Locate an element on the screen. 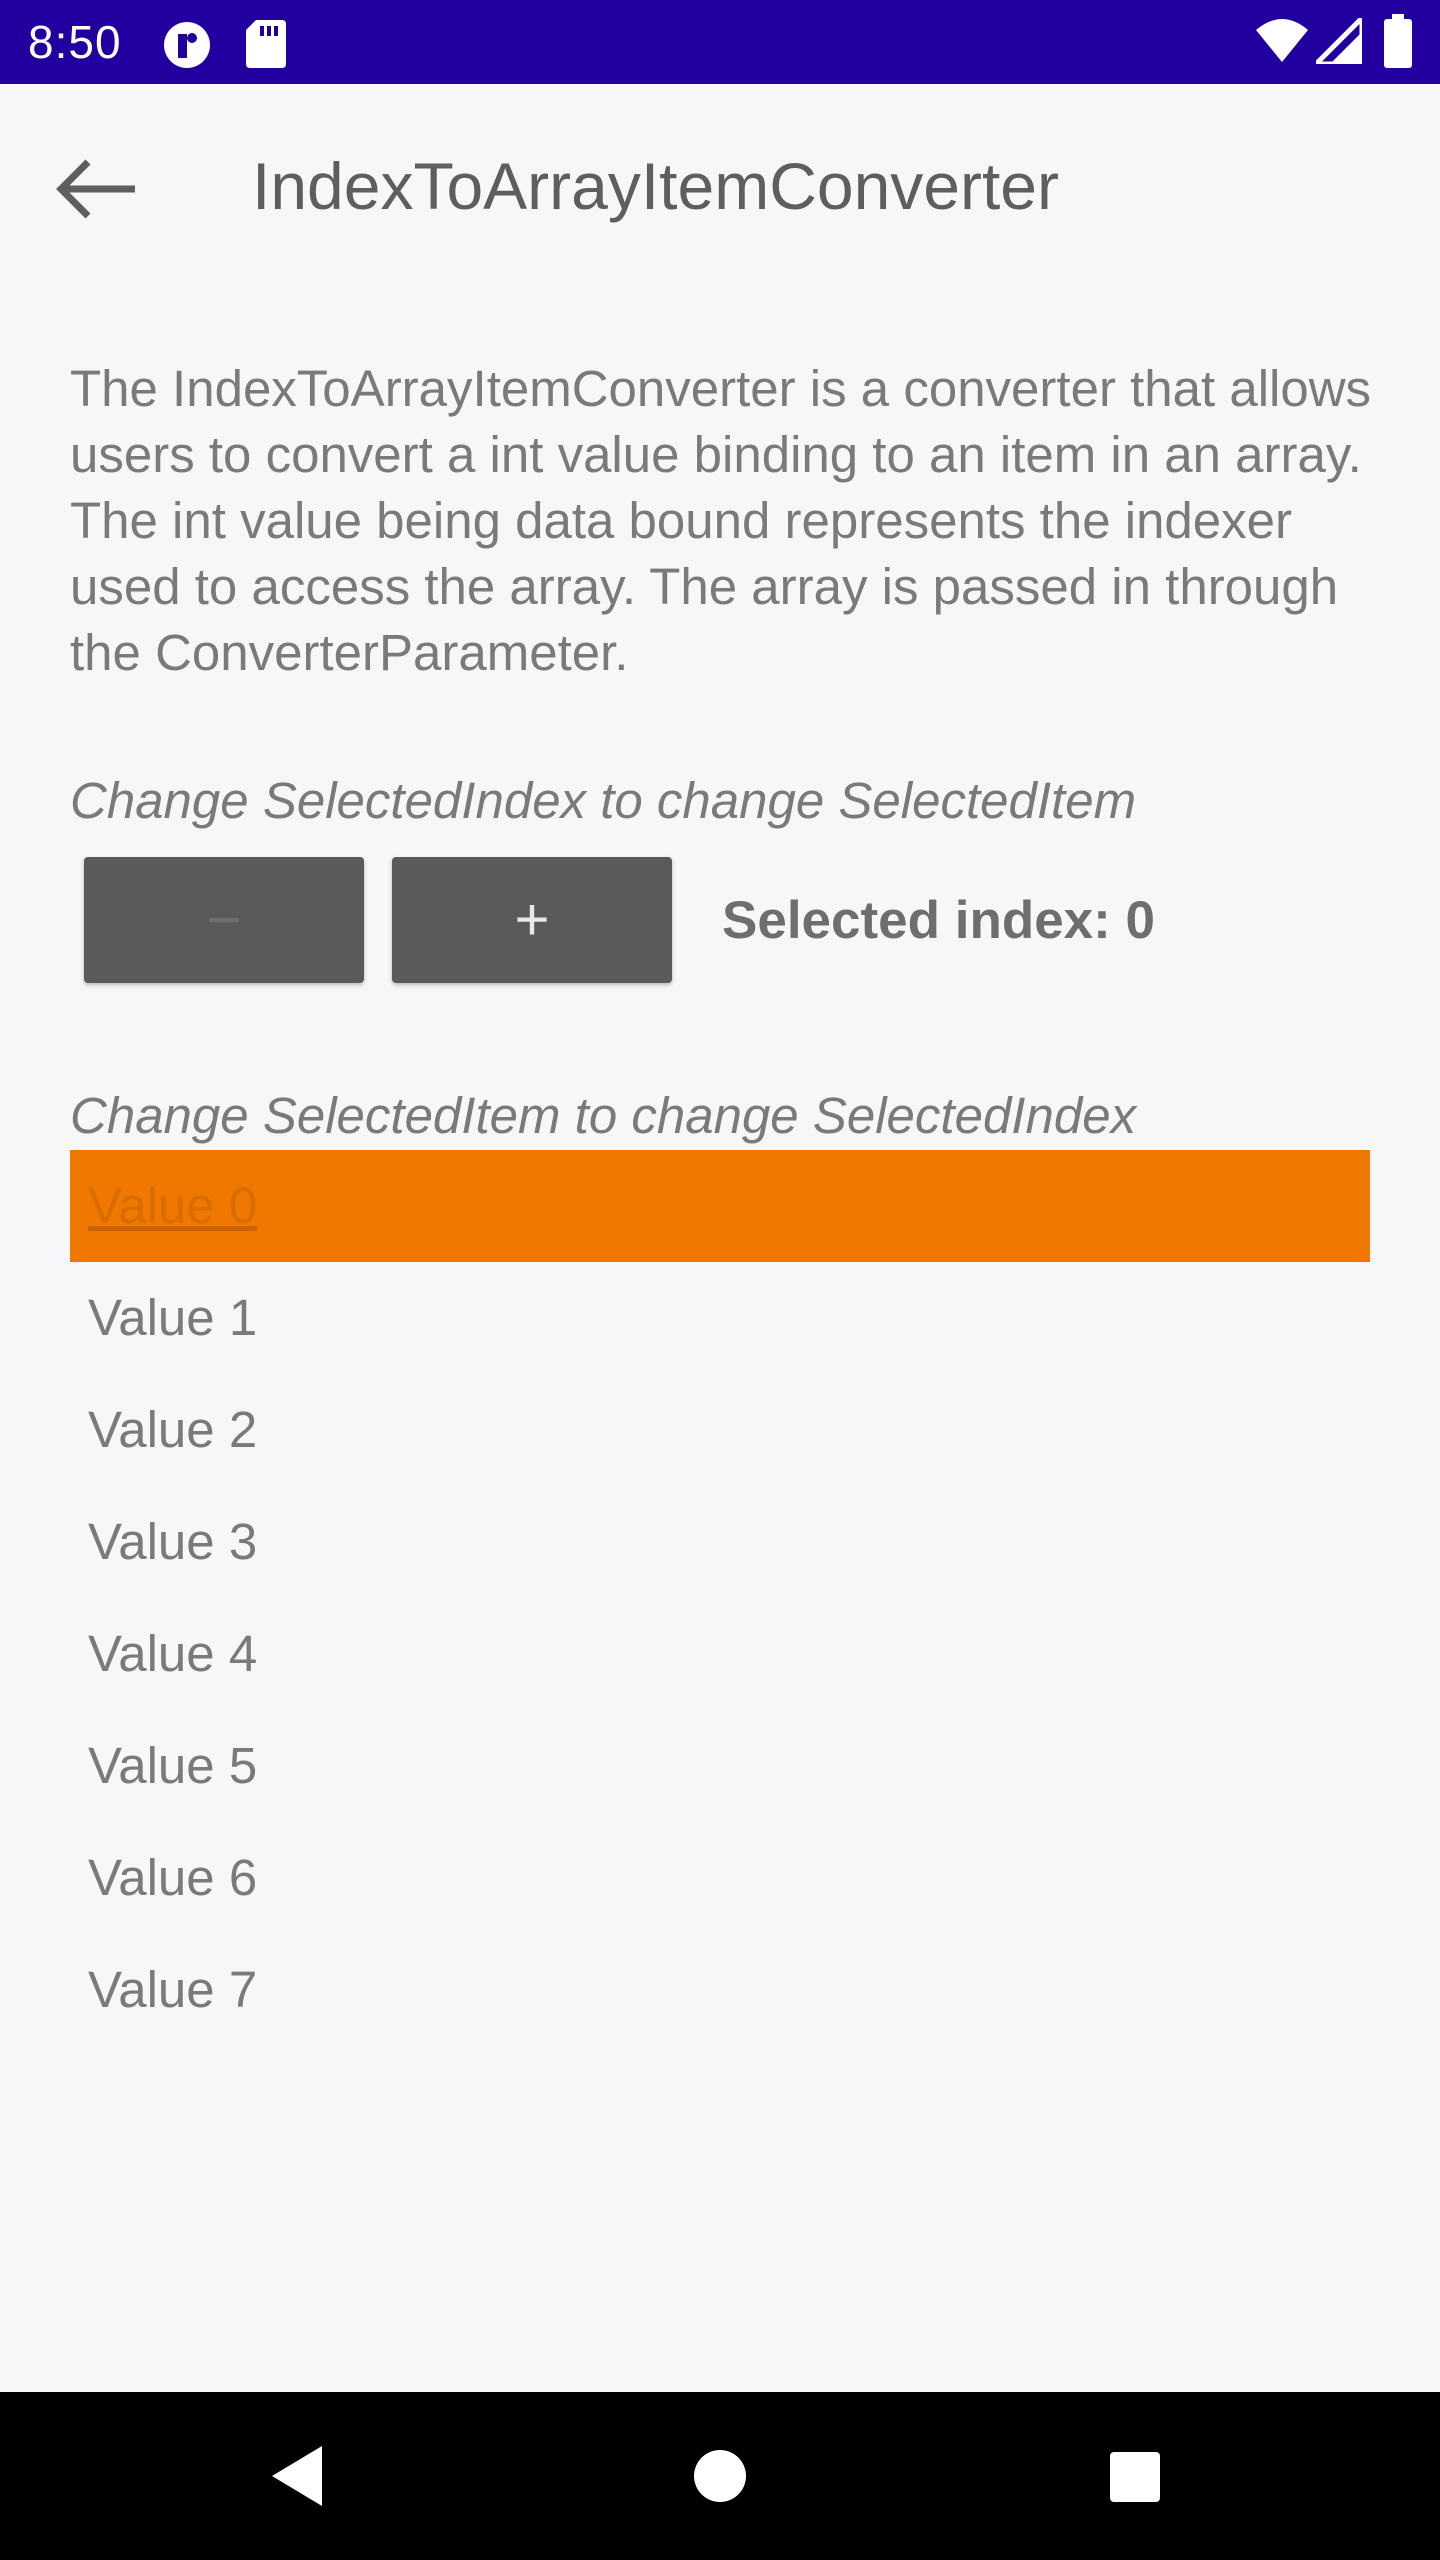 Image resolution: width=1440 pixels, height=2560 pixels. status-bar: 8:50 is located at coordinates (720, 42).